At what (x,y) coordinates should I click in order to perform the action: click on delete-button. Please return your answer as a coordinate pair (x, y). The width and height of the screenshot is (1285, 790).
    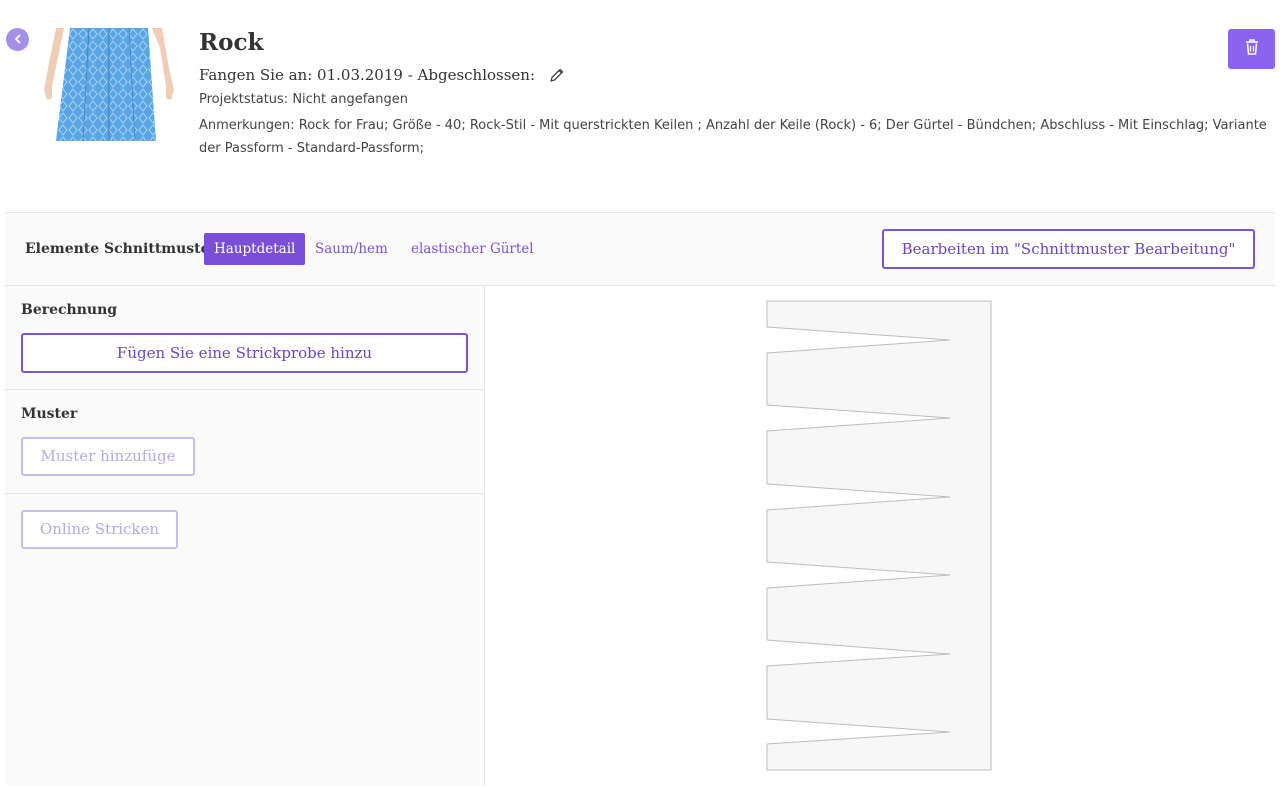
    Looking at the image, I should click on (1251, 49).